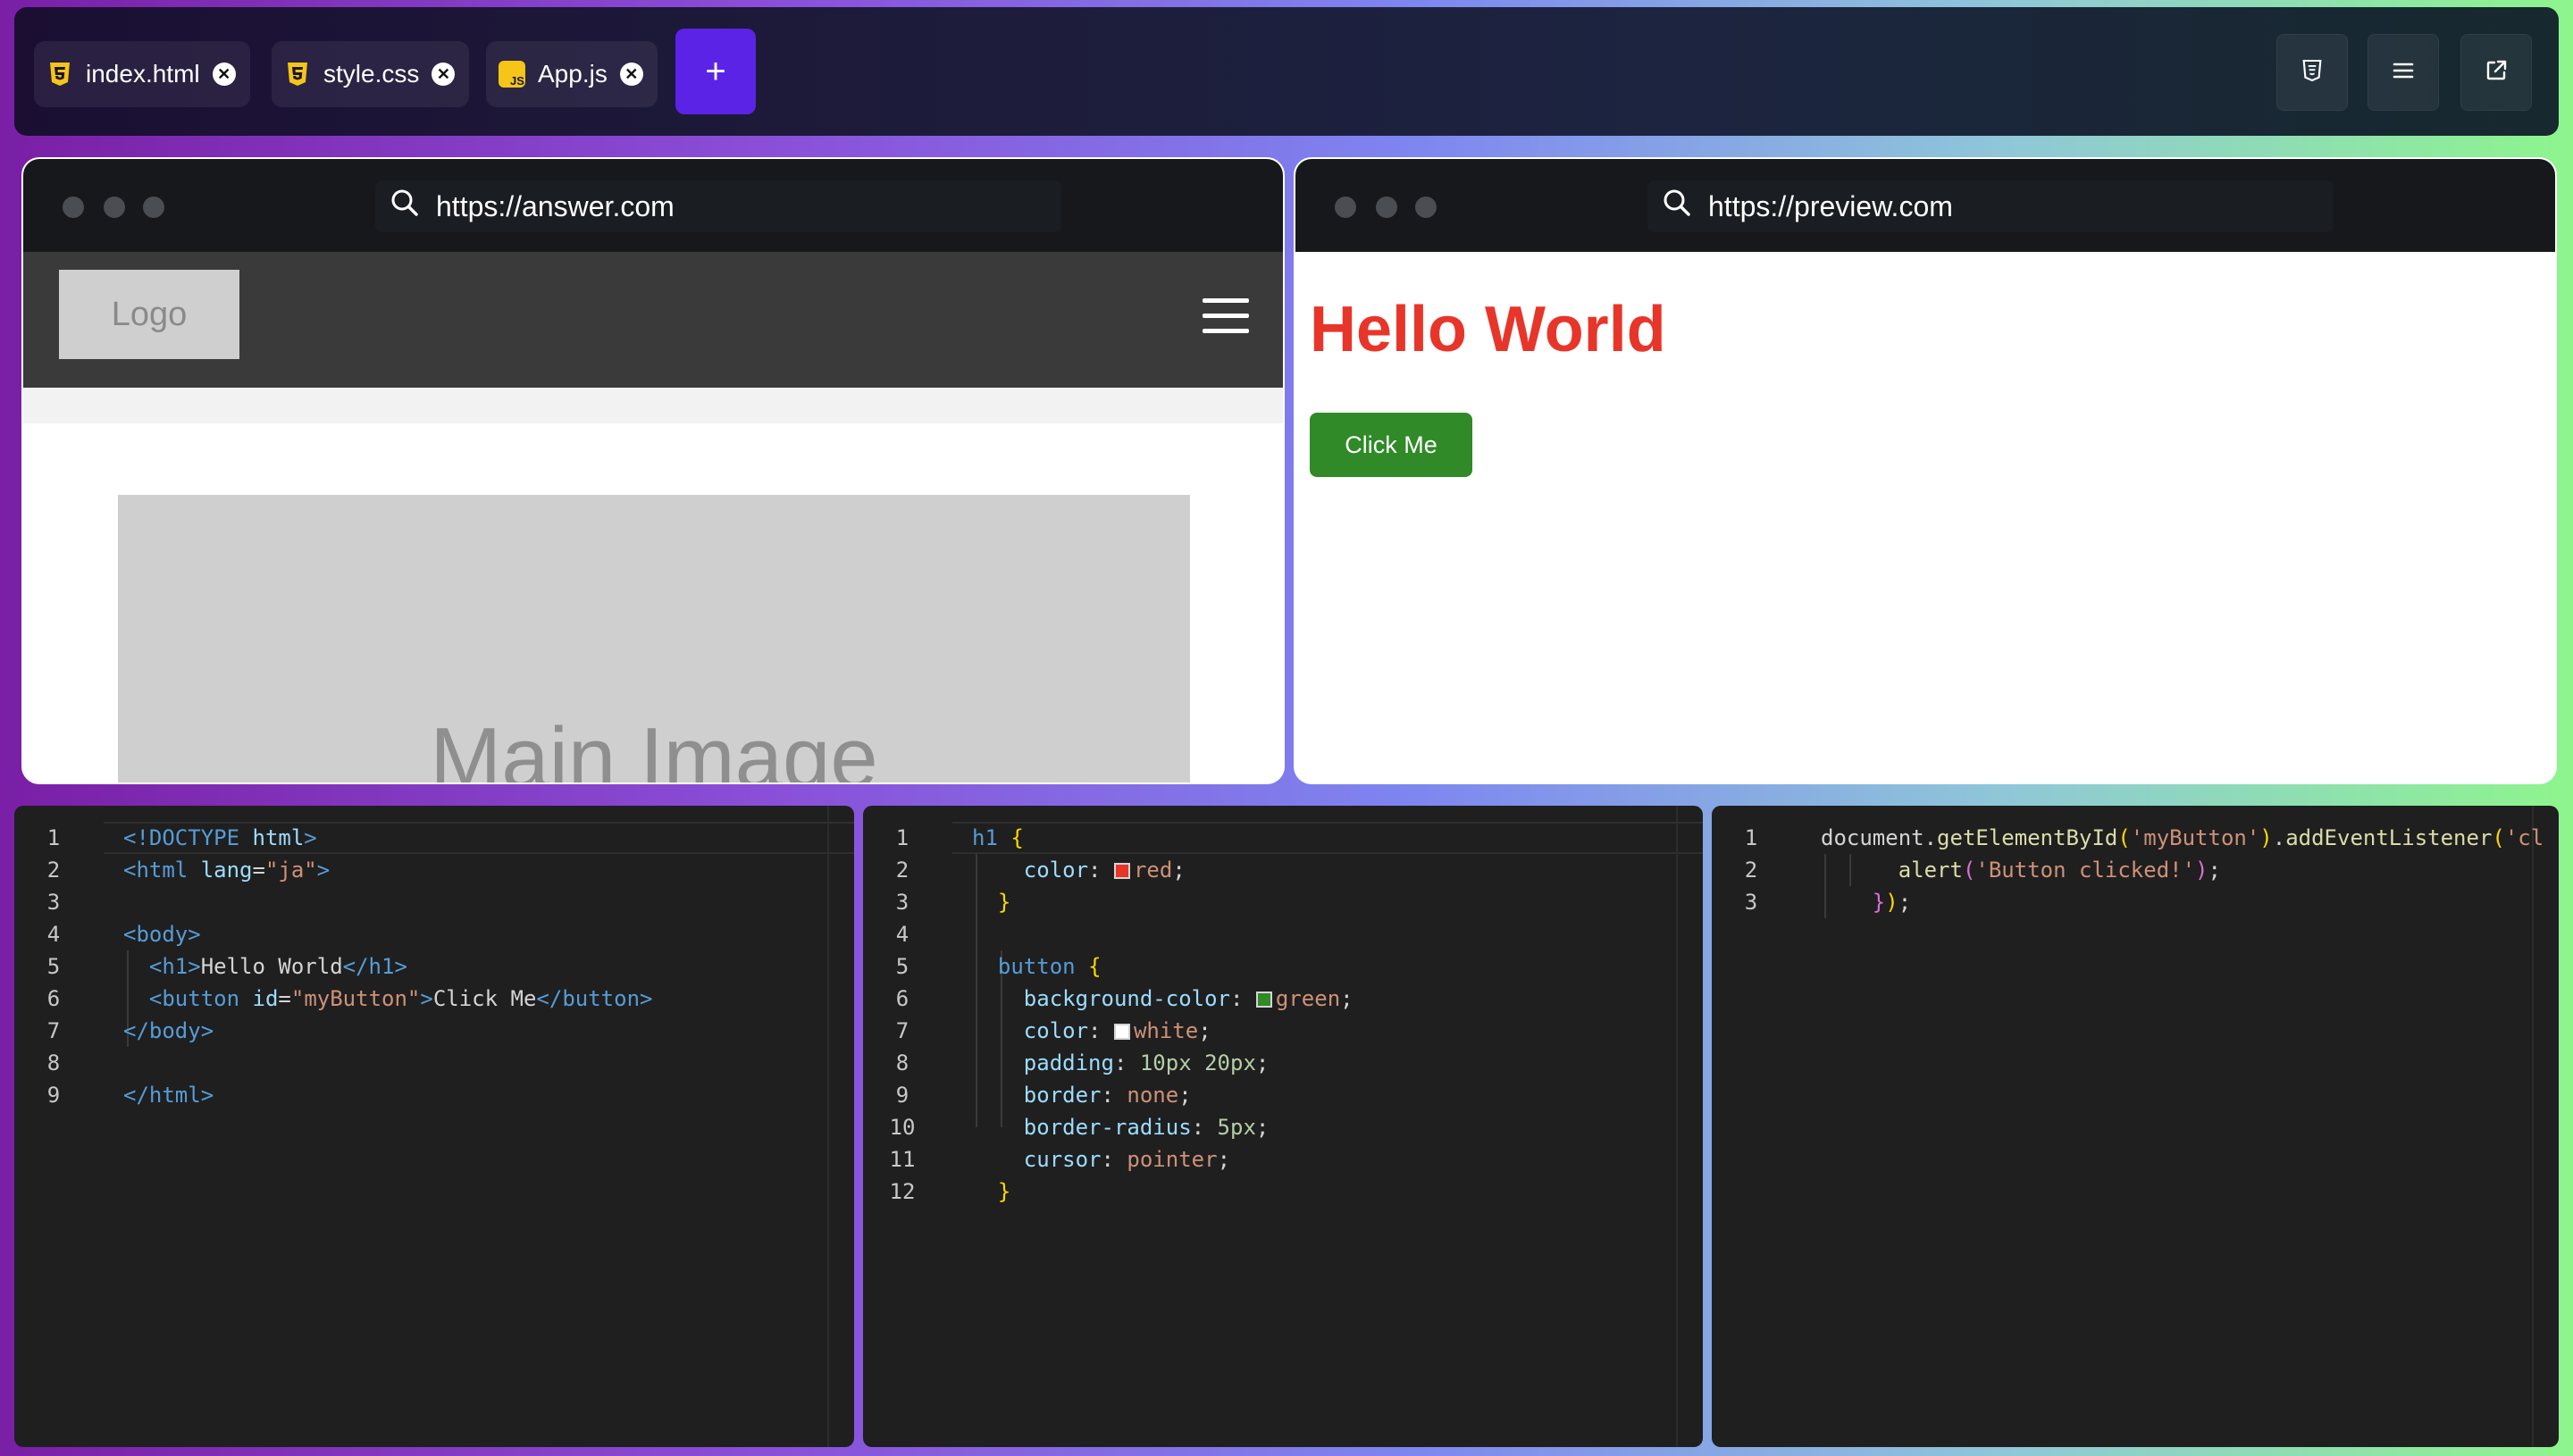 This screenshot has height=1456, width=2573. I want to click on menu-icon, so click(2403, 73).